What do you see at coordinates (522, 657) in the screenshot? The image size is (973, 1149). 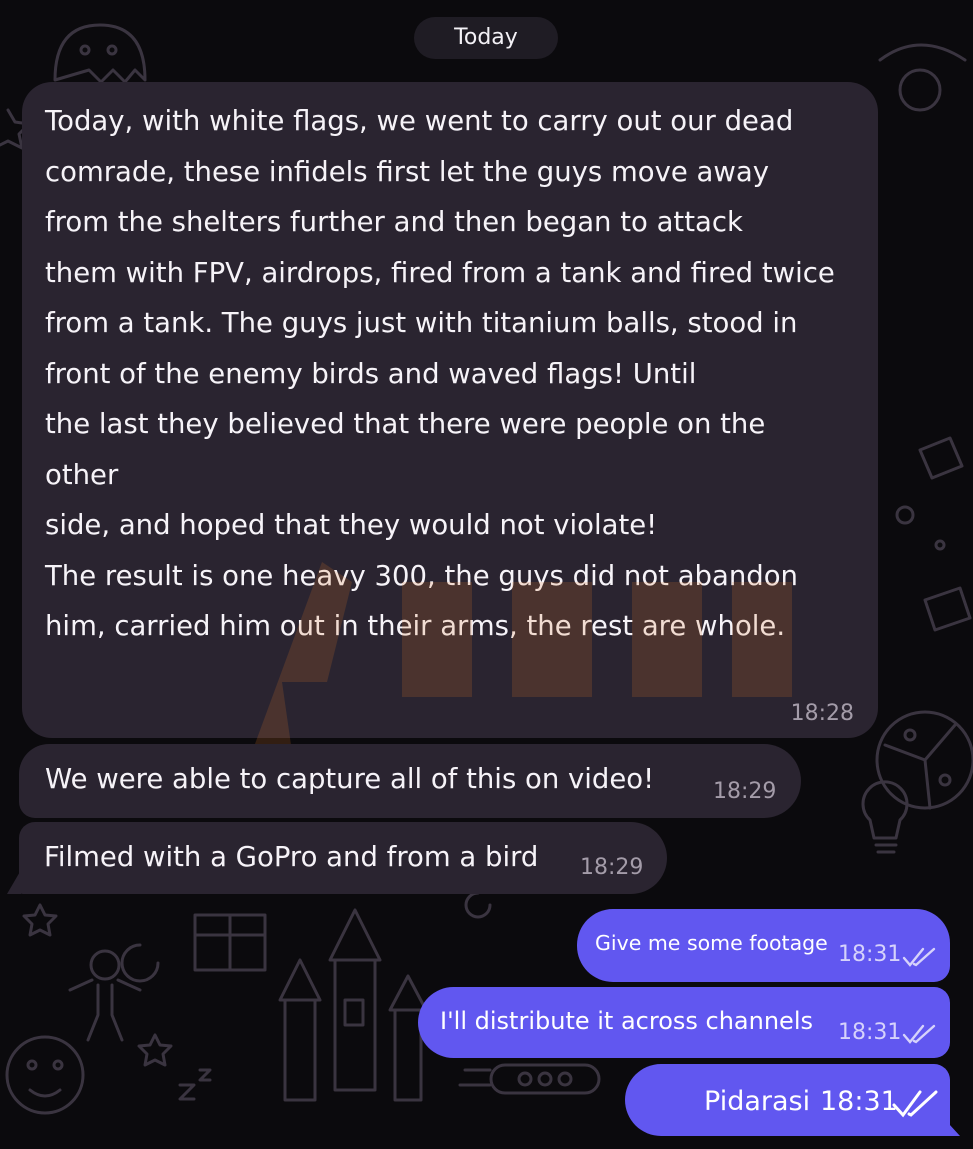 I see `lightning-watermark-logo` at bounding box center [522, 657].